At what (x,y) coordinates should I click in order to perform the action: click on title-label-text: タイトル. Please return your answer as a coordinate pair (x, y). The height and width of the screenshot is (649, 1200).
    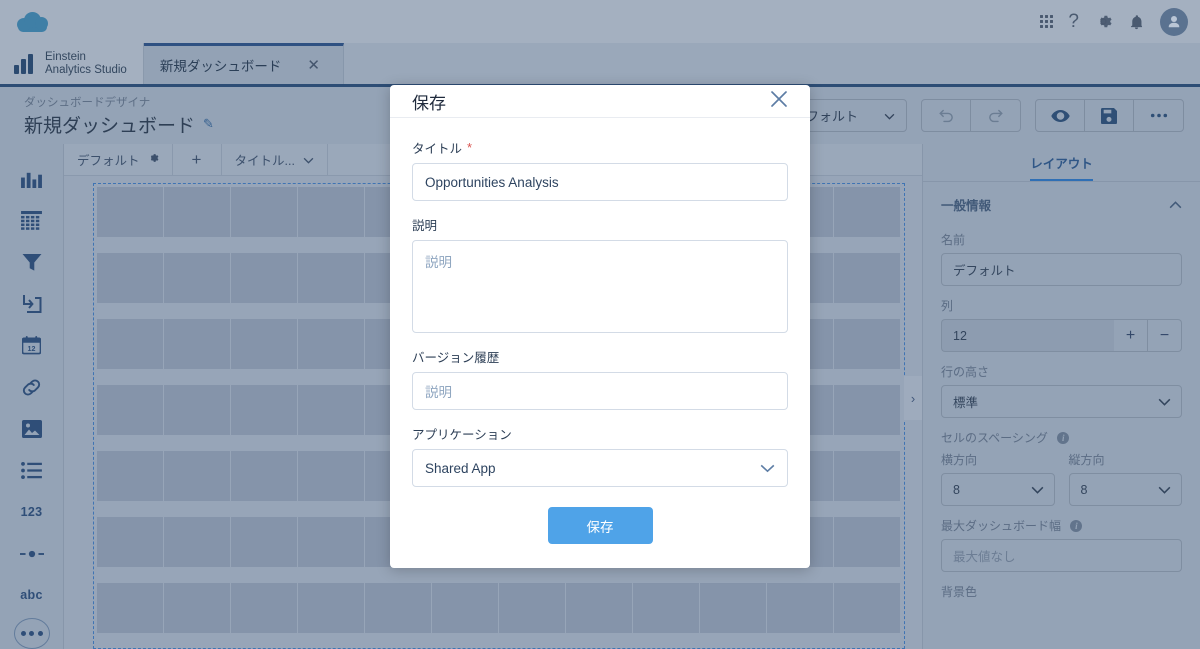
    Looking at the image, I should click on (437, 149).